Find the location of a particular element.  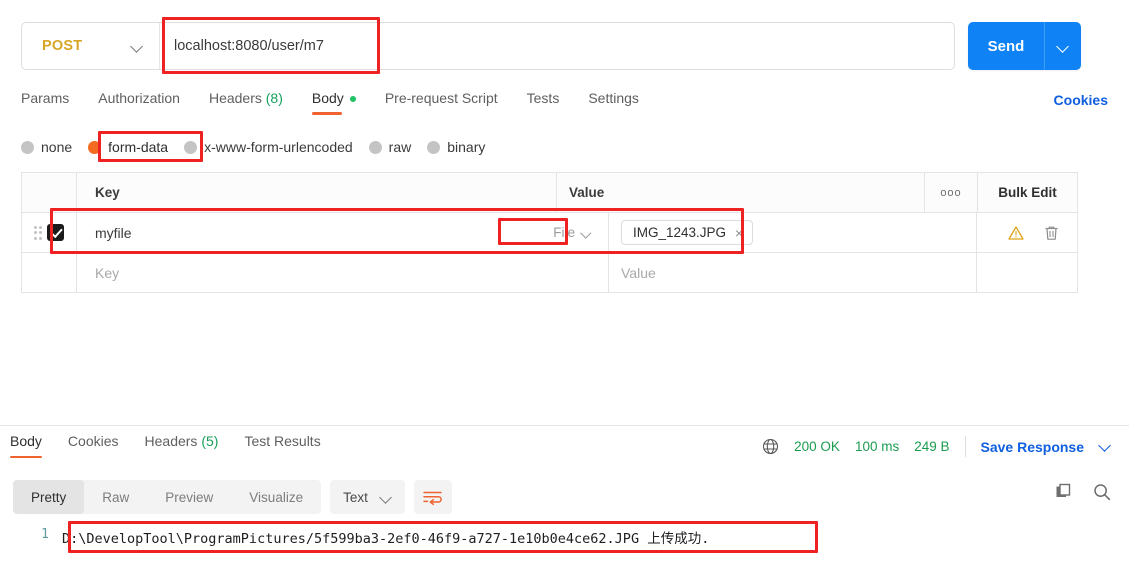

send-options-button is located at coordinates (1063, 46).